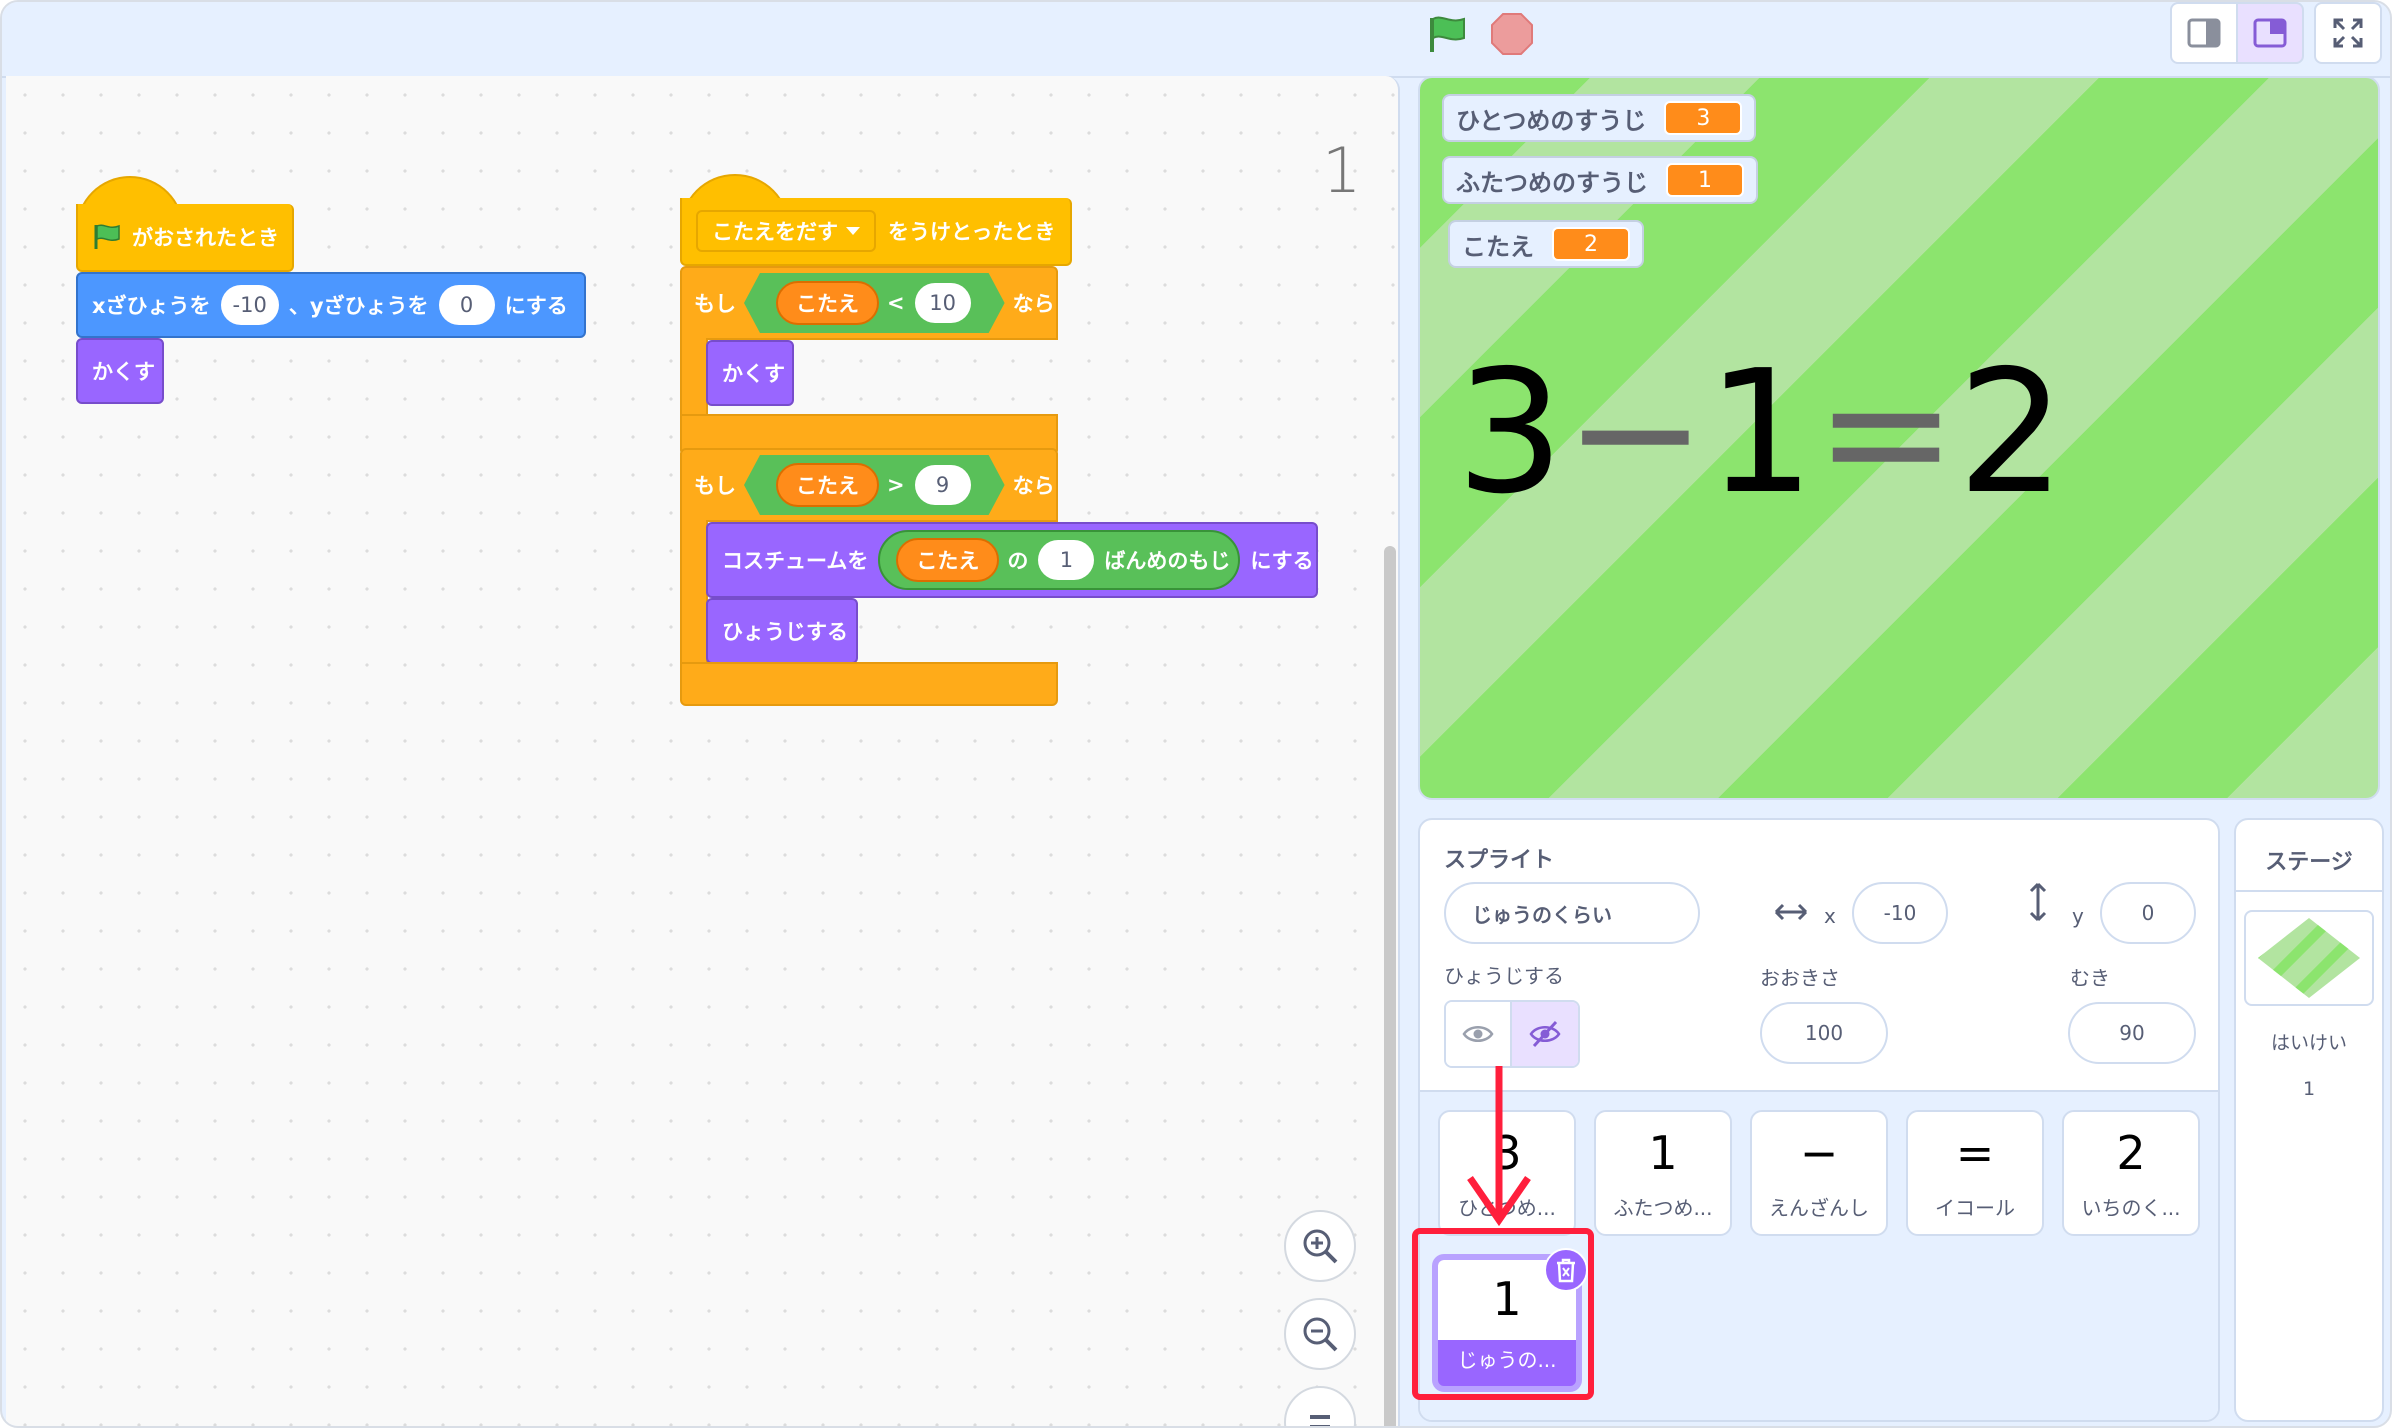 This screenshot has height=1428, width=2392. Describe the element at coordinates (896, 485) in the screenshot. I see `operator-symbol: >` at that location.